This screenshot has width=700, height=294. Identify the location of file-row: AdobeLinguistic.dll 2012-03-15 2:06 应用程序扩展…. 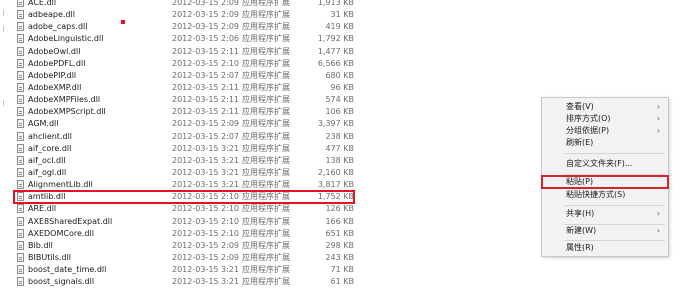
(184, 39).